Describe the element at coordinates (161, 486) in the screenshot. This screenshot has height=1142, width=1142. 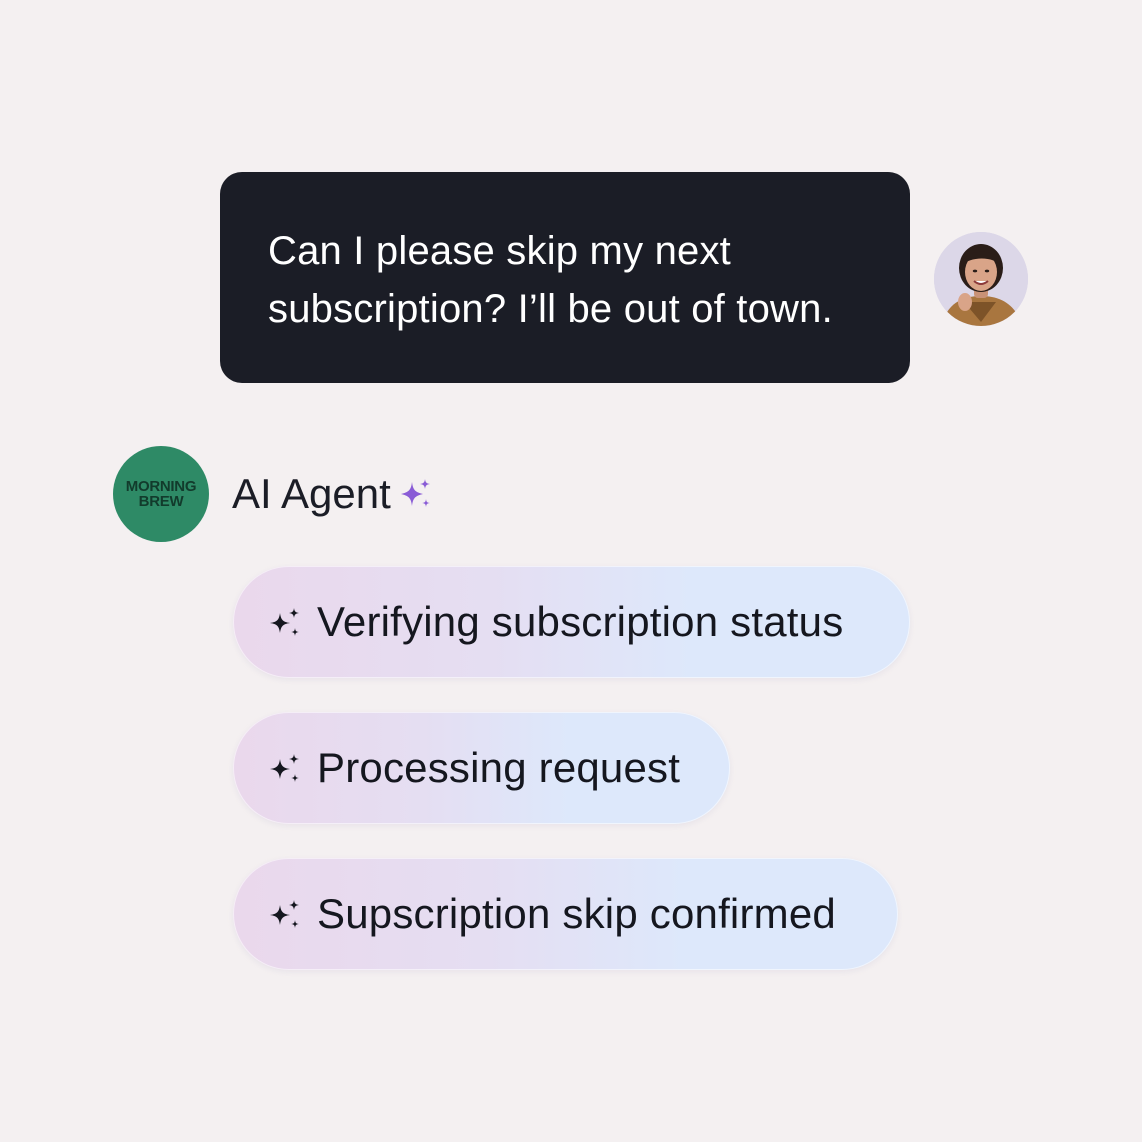
I see `brand-logo-line-1: MORNING` at that location.